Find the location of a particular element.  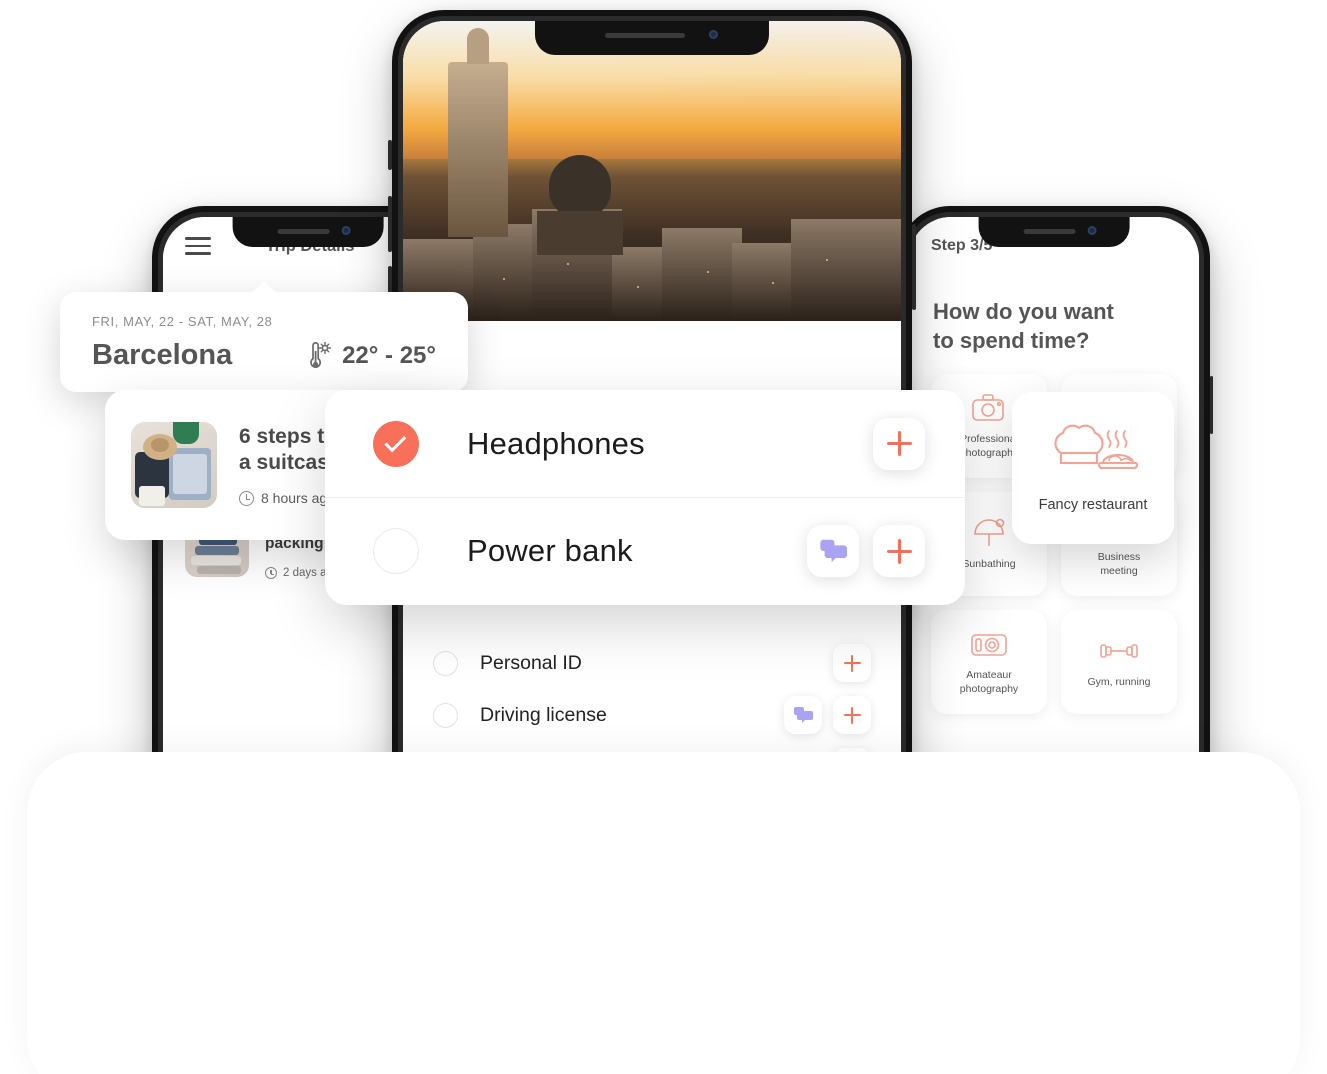

right-phone-notch is located at coordinates (1054, 232).